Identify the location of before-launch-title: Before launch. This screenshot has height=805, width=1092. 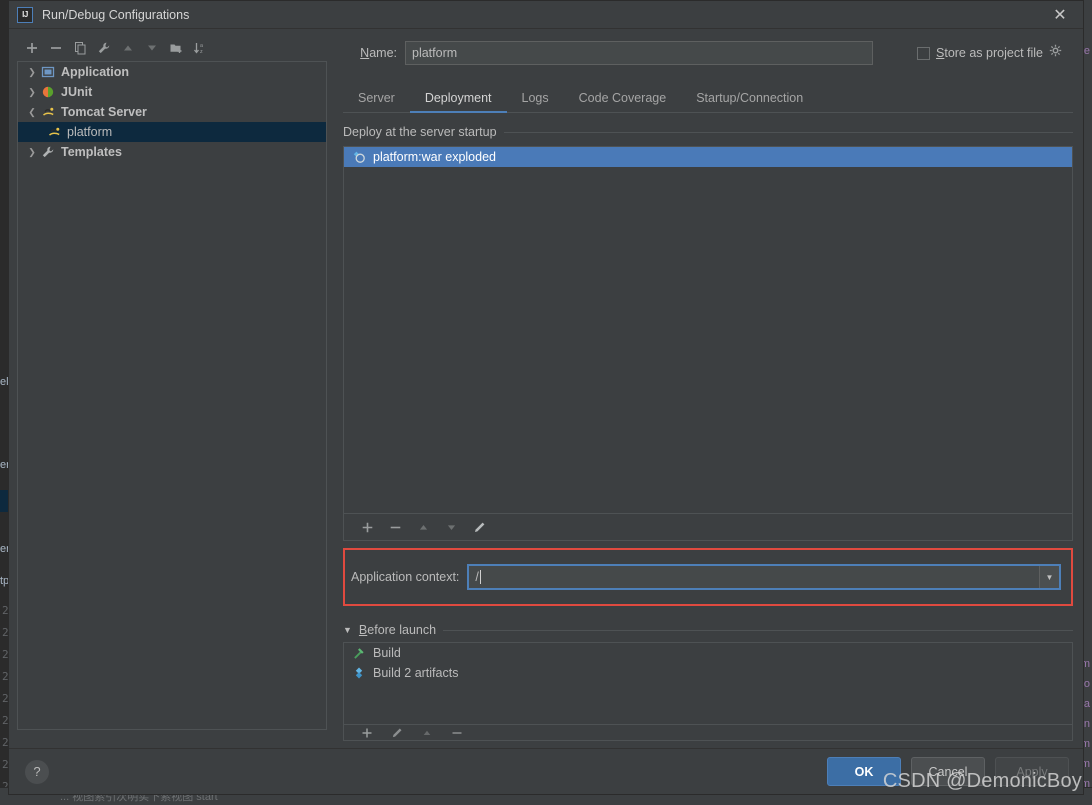
(397, 630).